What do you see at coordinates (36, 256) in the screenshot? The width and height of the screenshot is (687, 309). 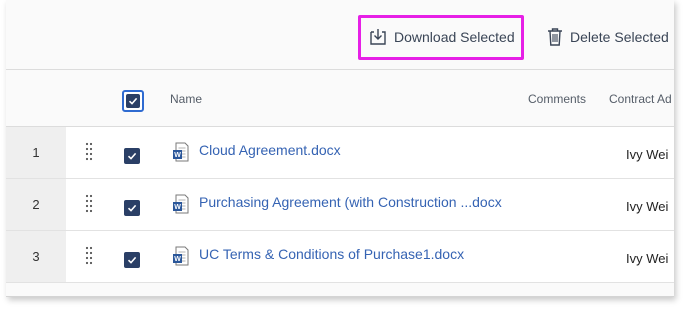 I see `row-number: 3` at bounding box center [36, 256].